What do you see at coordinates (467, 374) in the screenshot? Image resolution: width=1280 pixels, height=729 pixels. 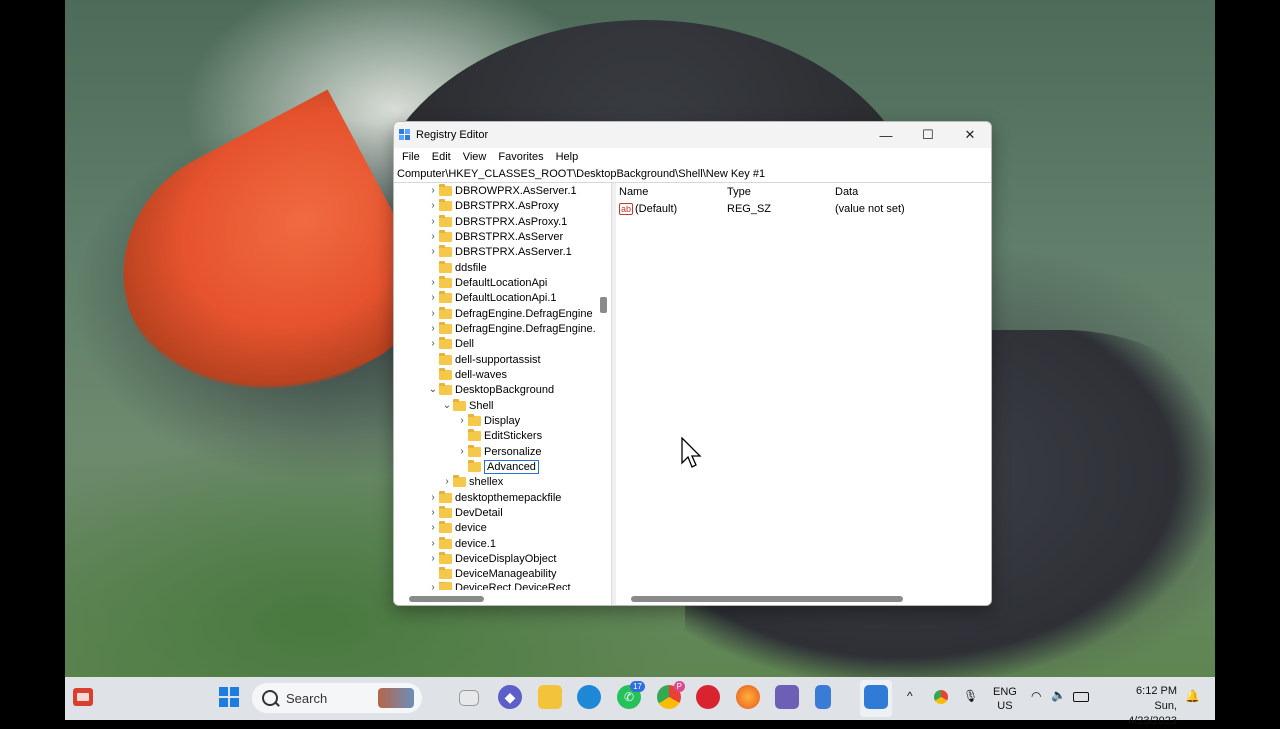 I see `tree-item: dell-waves` at bounding box center [467, 374].